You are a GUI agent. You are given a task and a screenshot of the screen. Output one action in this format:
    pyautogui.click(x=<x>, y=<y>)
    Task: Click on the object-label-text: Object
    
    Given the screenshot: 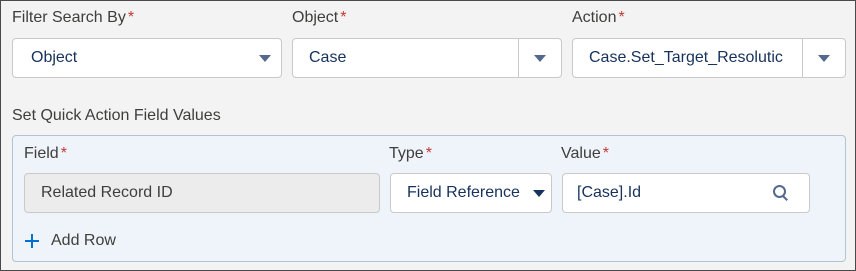 What is the action you would take?
    pyautogui.click(x=315, y=17)
    